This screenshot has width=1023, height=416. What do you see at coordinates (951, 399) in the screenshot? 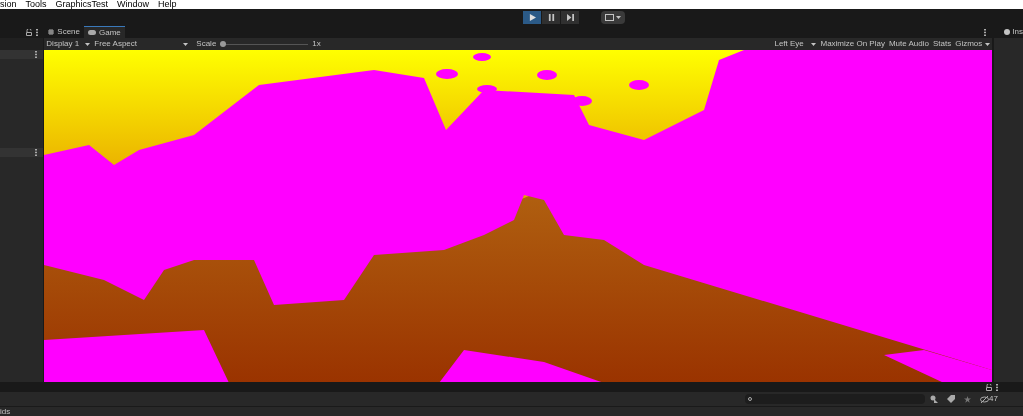
I see `tag-icon` at bounding box center [951, 399].